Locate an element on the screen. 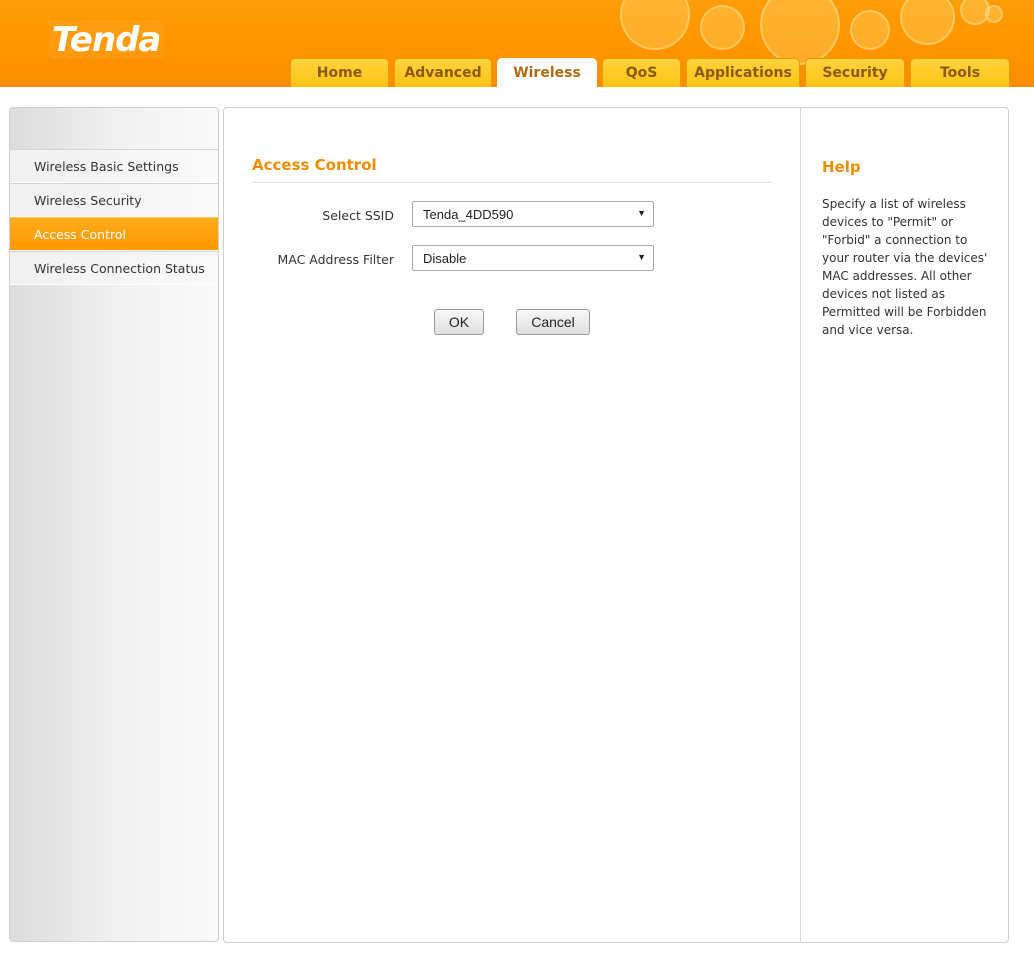  page-title: Access Control is located at coordinates (314, 165).